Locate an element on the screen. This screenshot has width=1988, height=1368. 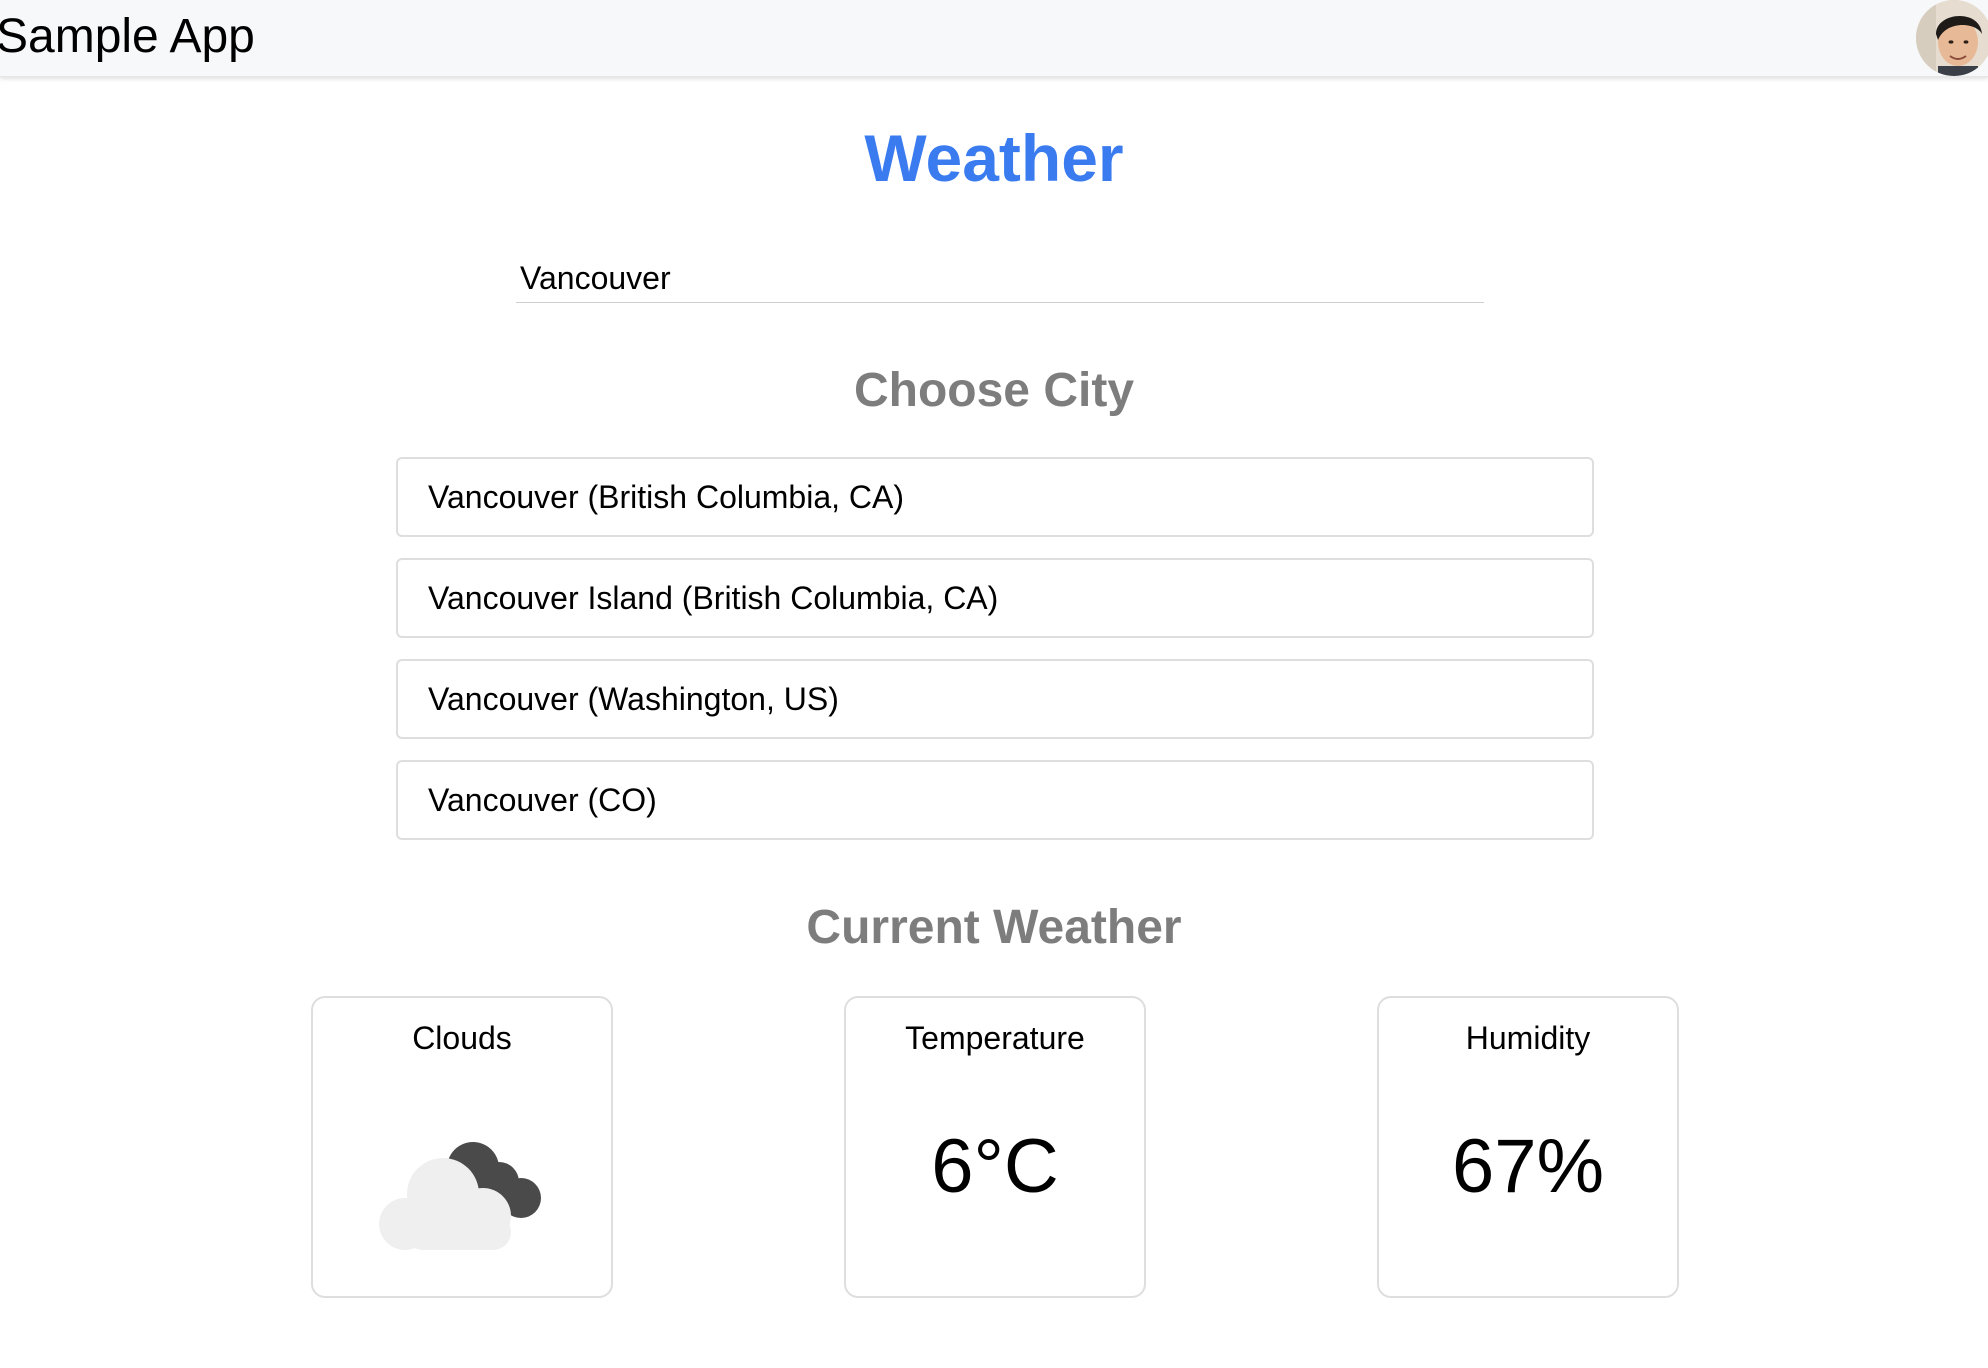
city-search-input is located at coordinates (998, 278).